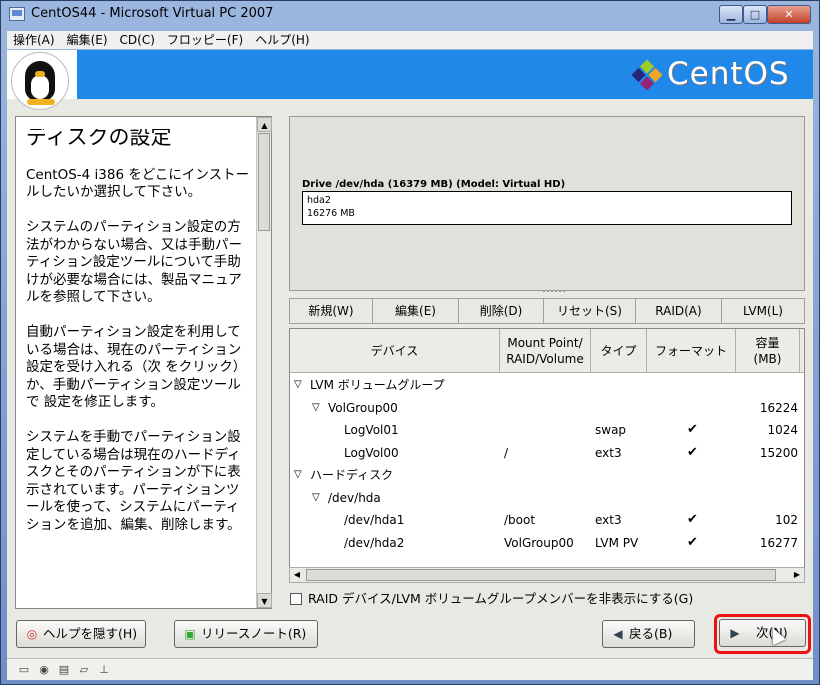  I want to click on col-device: デバイス, so click(395, 351).